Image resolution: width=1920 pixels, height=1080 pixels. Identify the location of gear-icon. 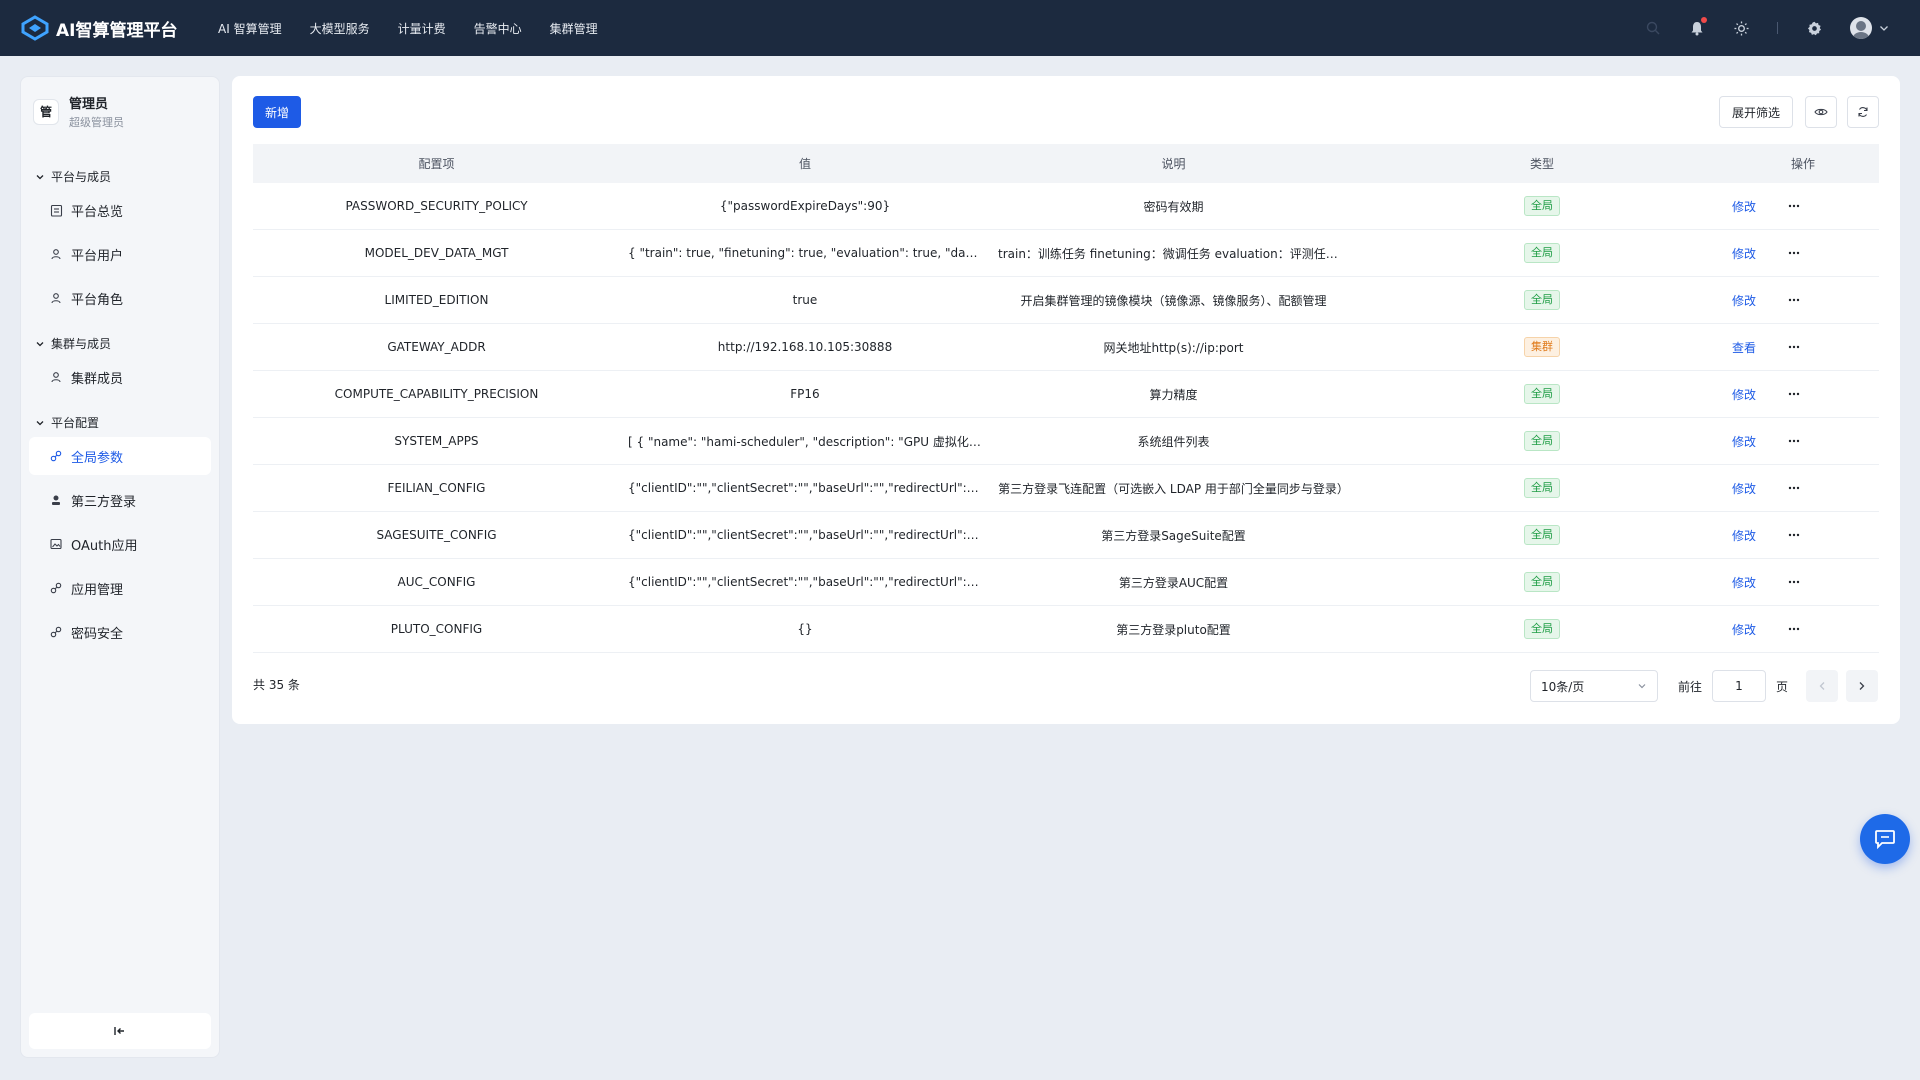
(1814, 28).